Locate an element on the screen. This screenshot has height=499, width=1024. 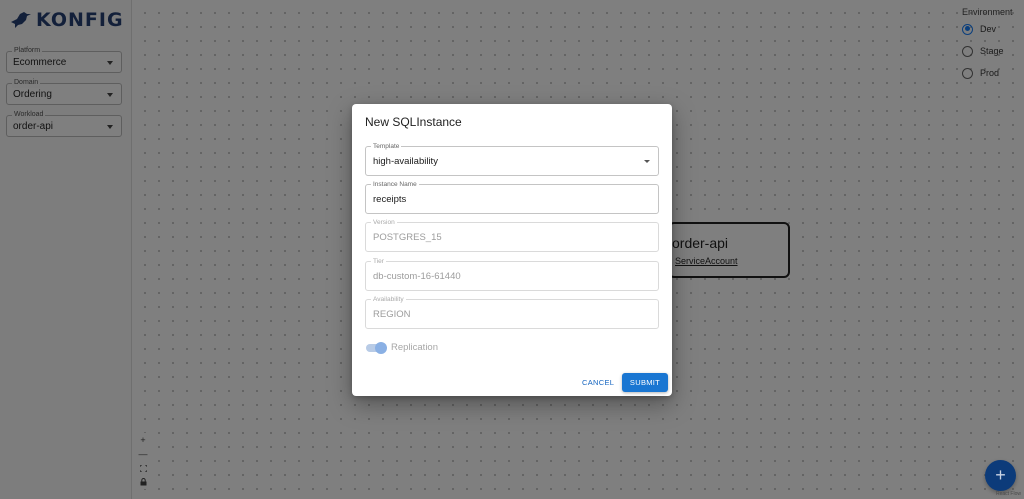
template-label: Template is located at coordinates (386, 146).